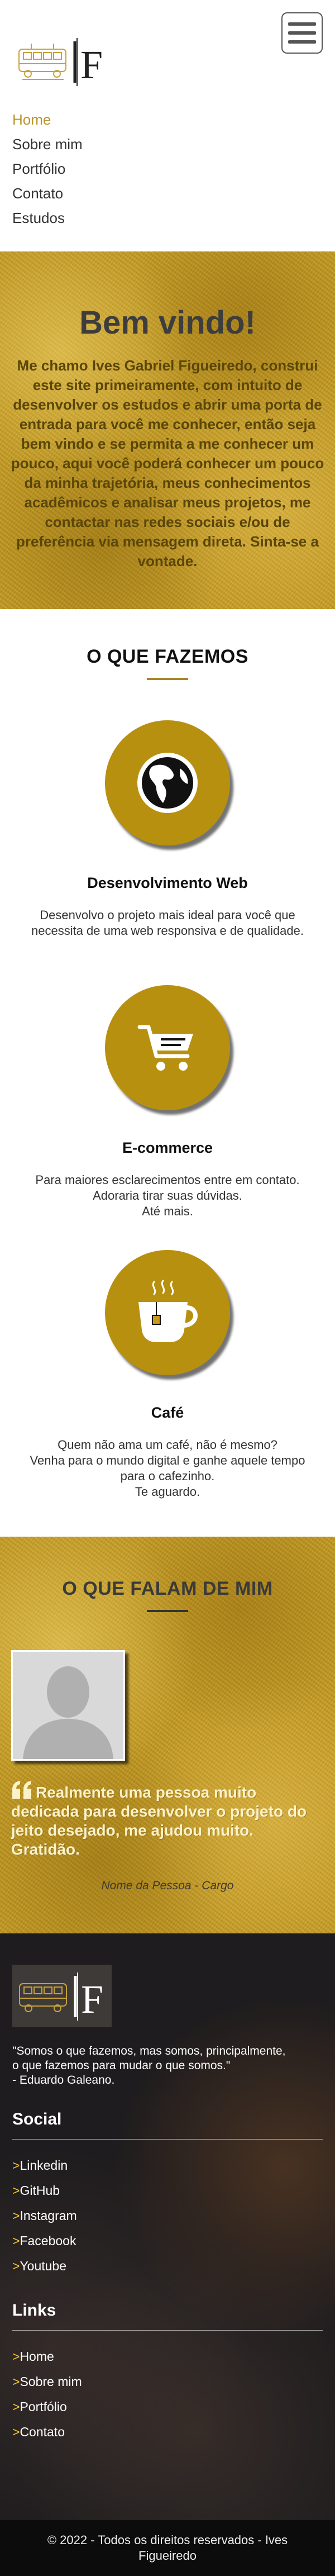  Describe the element at coordinates (167, 657) in the screenshot. I see `services-title: O QUE FAZEMOS` at that location.